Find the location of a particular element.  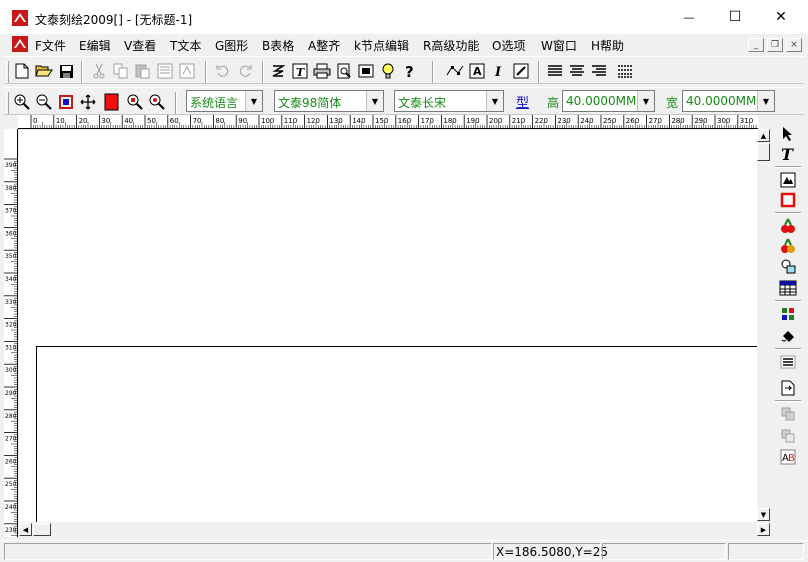

undo-icon is located at coordinates (223, 71).